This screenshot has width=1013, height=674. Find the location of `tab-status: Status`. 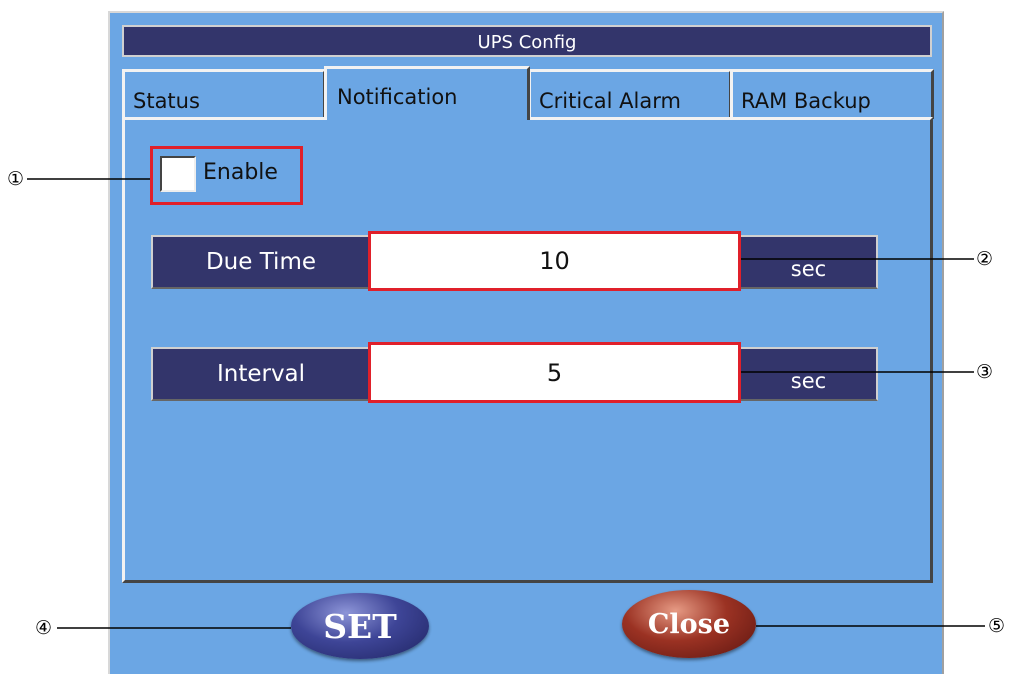

tab-status: Status is located at coordinates (224, 94).